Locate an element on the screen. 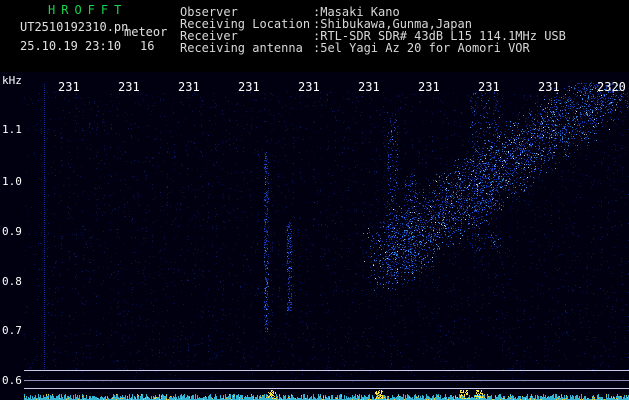 The width and height of the screenshot is (629, 400). app-title: HROFFT is located at coordinates (88, 10).